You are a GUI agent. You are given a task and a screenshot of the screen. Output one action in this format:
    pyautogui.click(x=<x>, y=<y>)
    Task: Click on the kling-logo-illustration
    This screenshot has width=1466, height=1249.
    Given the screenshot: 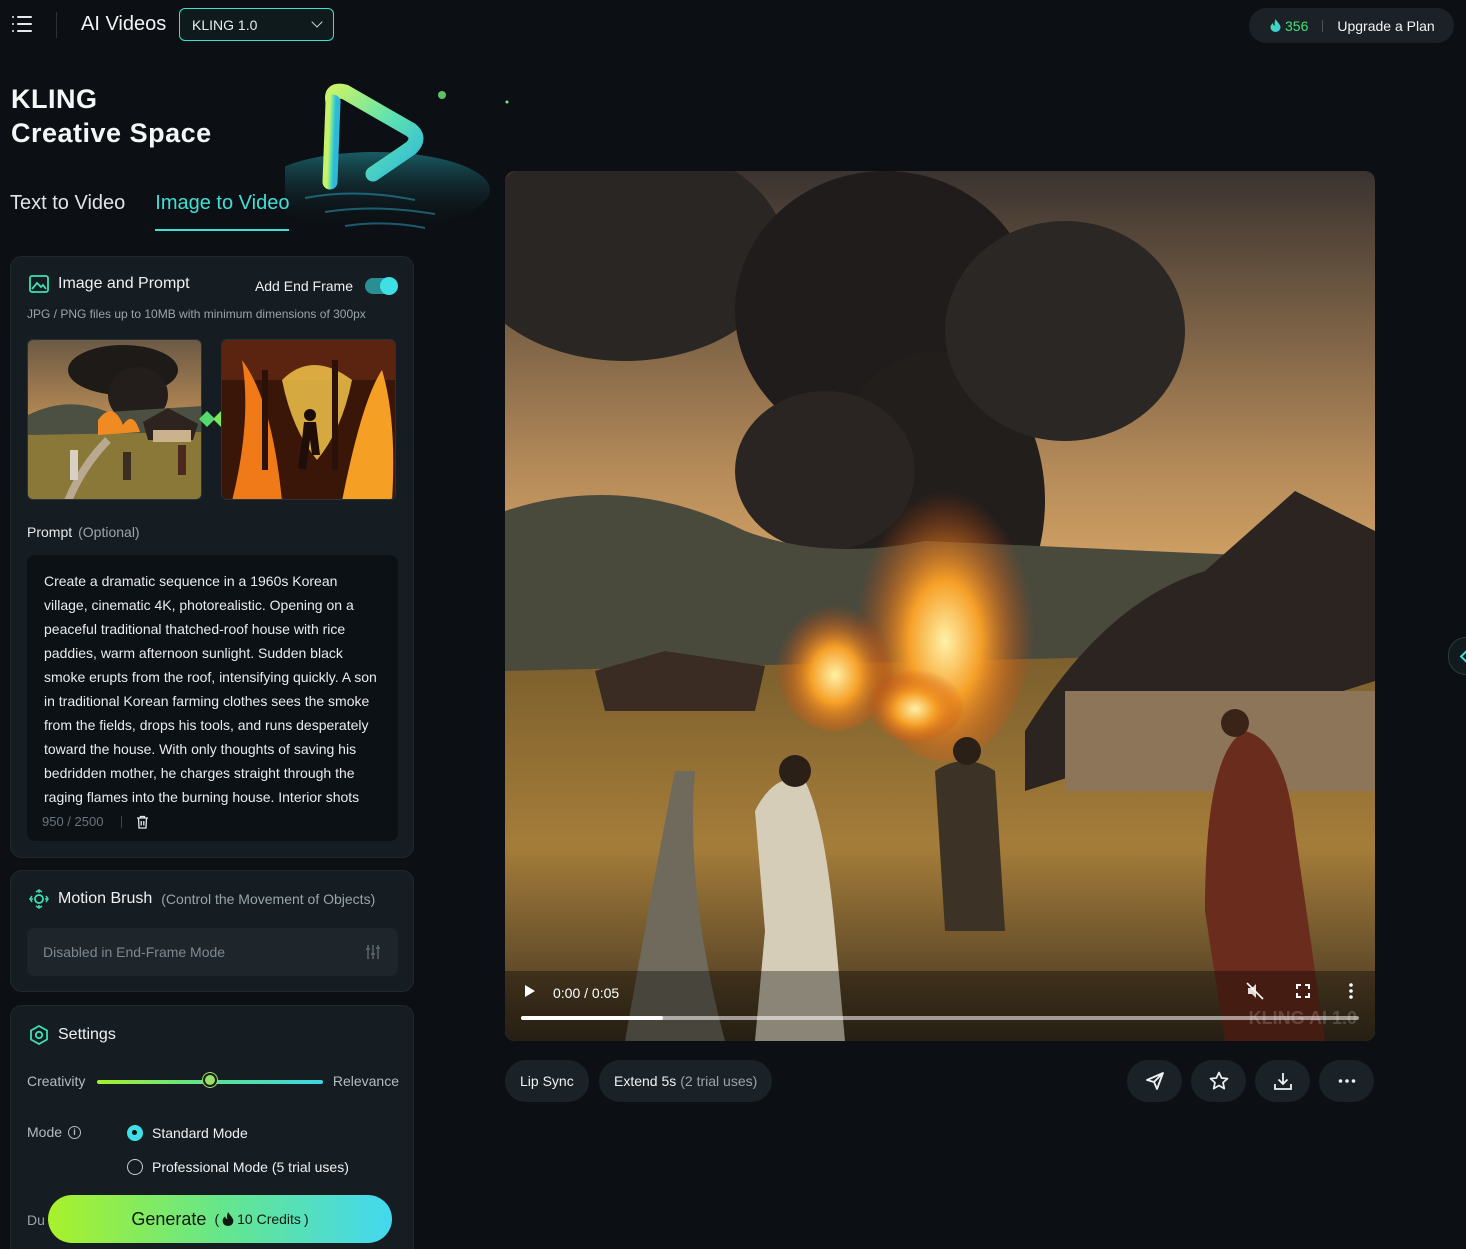 What is the action you would take?
    pyautogui.click(x=397, y=156)
    